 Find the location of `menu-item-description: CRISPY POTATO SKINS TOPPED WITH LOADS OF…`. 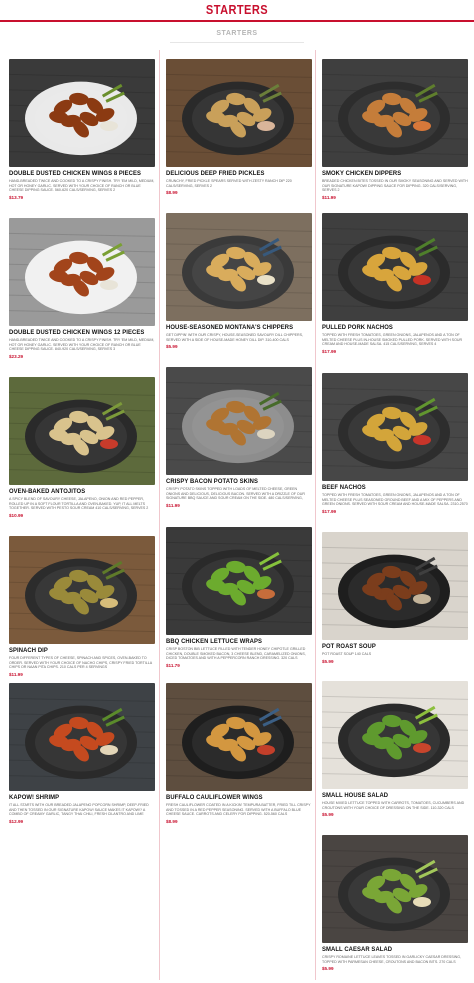

menu-item-description: CRISPY POTATO SKINS TOPPED WITH LOADS OF… is located at coordinates (235, 494).